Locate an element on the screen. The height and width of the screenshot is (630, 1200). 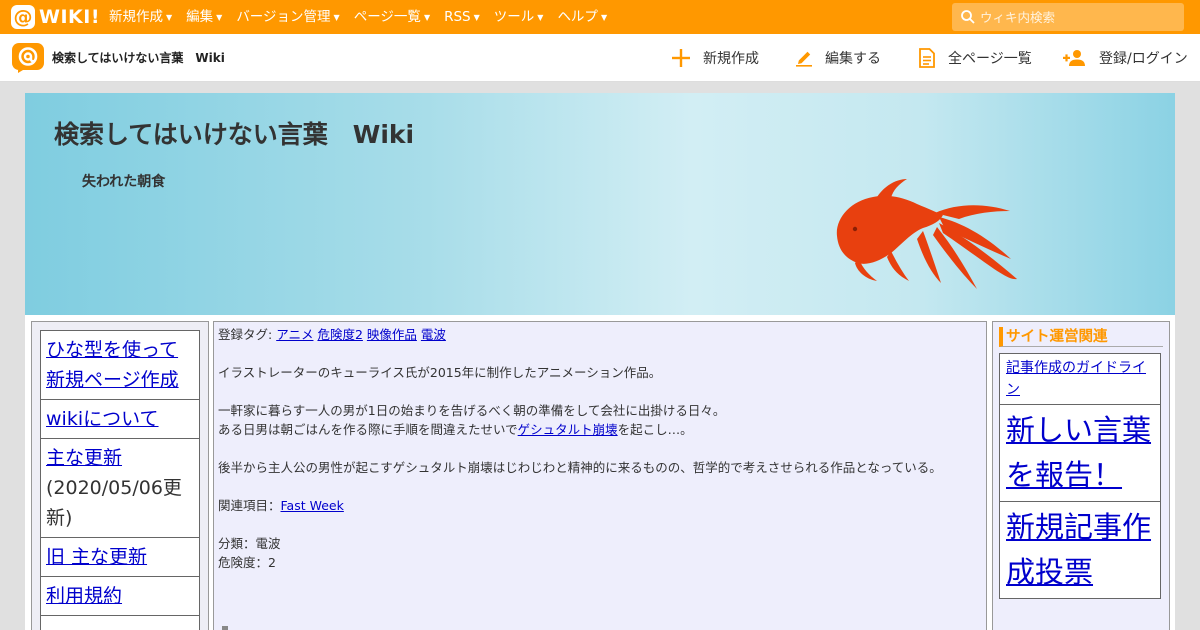
right-menu-item: 新規記事作成投票 is located at coordinates (1080, 550).